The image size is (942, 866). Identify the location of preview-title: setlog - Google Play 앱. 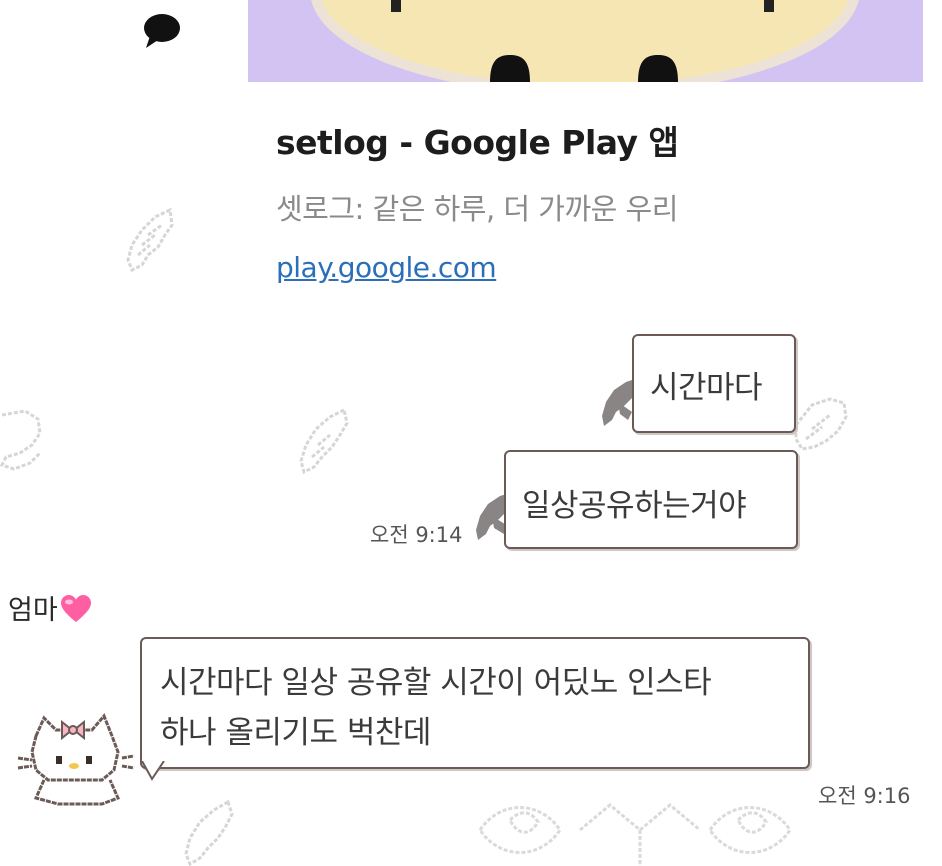
(477, 140).